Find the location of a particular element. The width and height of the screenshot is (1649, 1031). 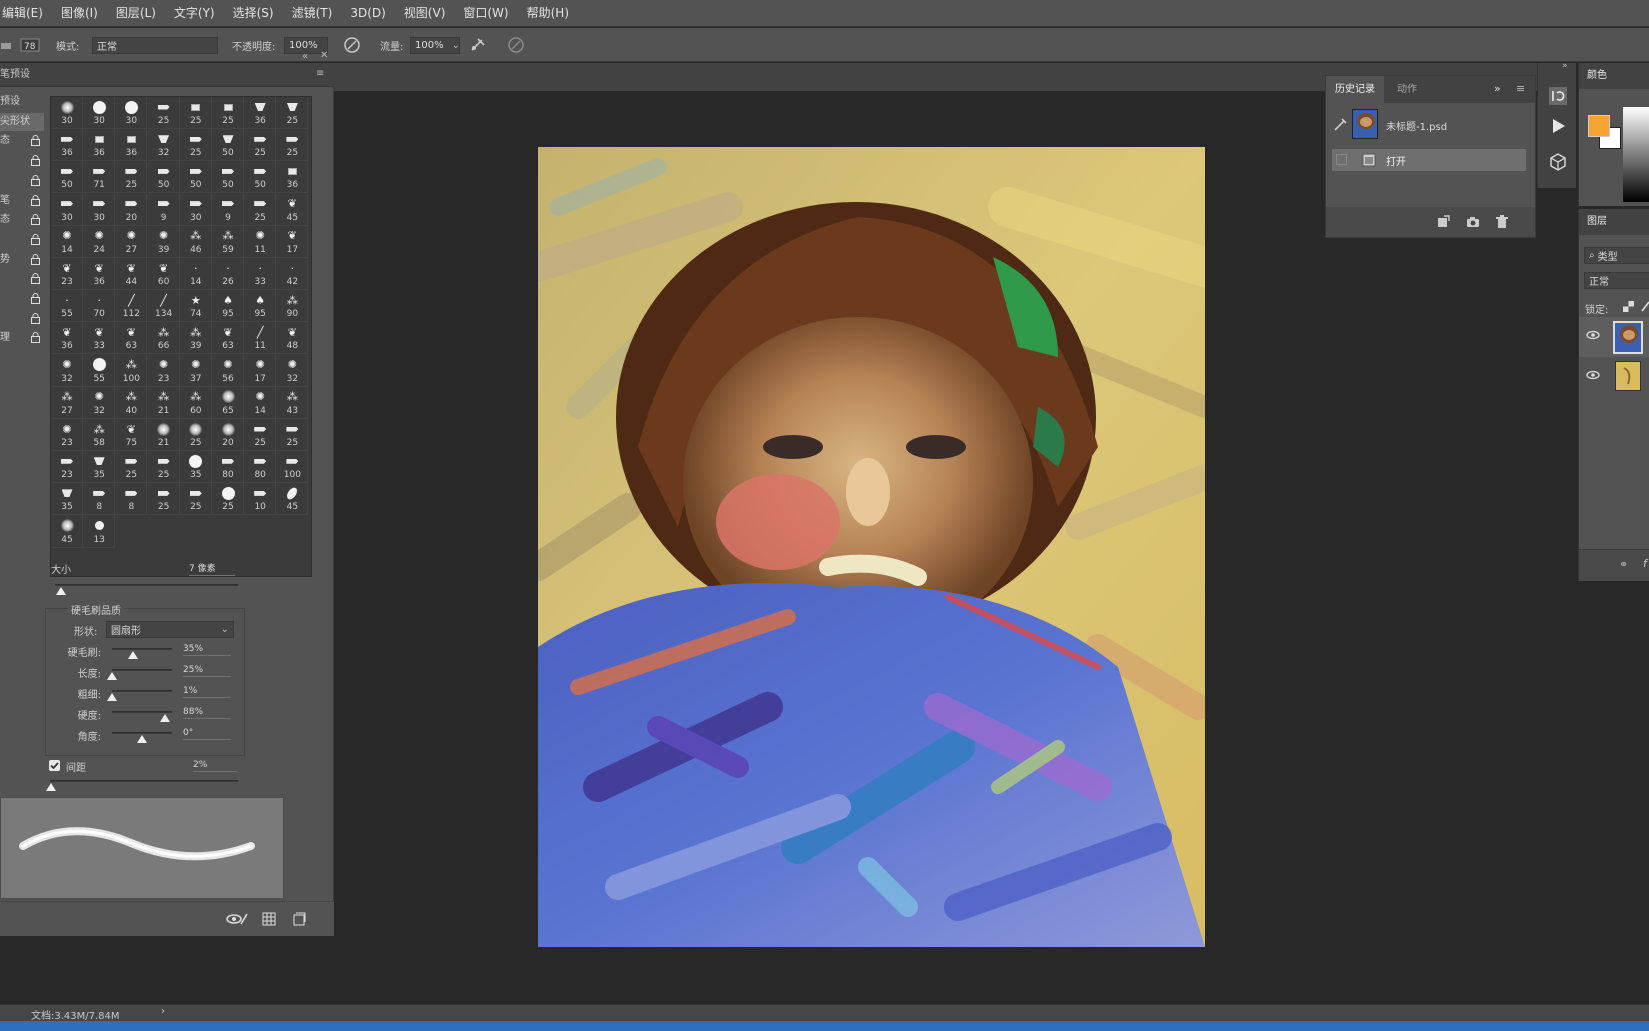

visibility-eye-icon is located at coordinates (1593, 336).